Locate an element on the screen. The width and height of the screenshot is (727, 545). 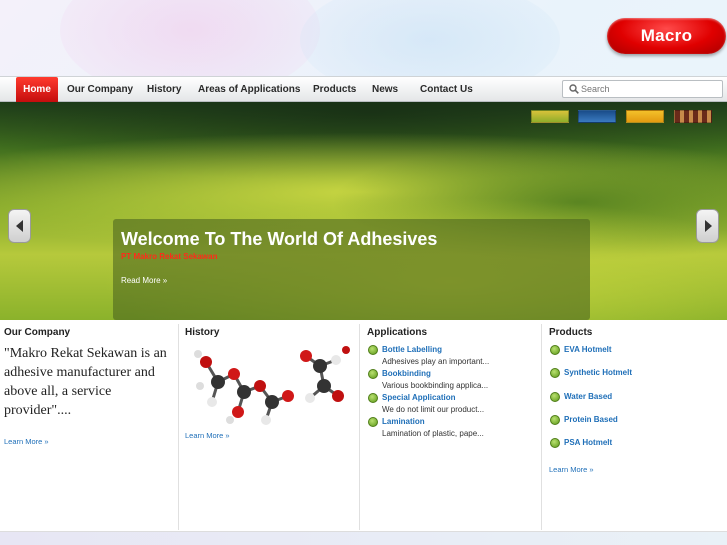
nav-home: Home is located at coordinates (37, 89).